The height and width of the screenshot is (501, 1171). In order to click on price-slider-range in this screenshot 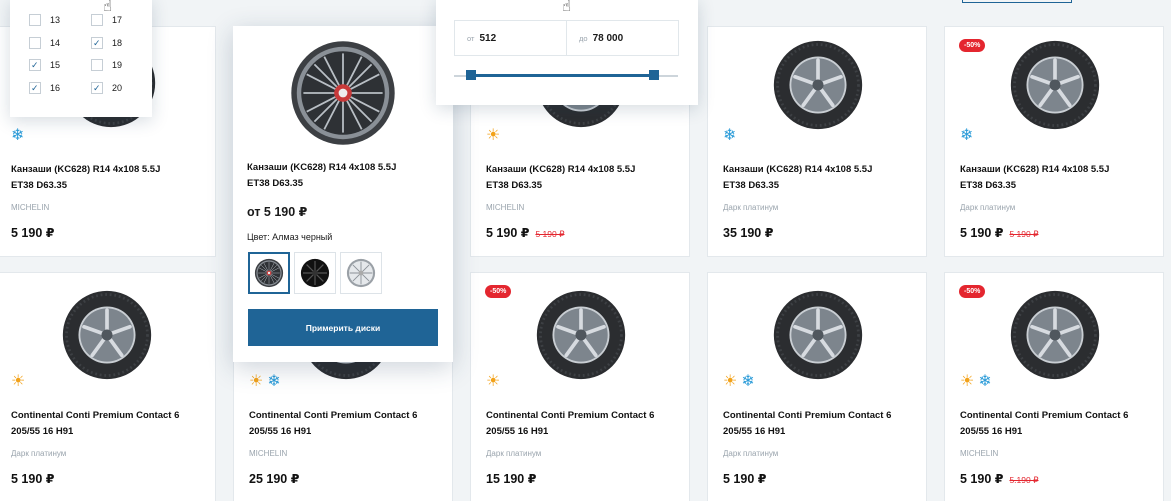, I will do `click(562, 75)`.